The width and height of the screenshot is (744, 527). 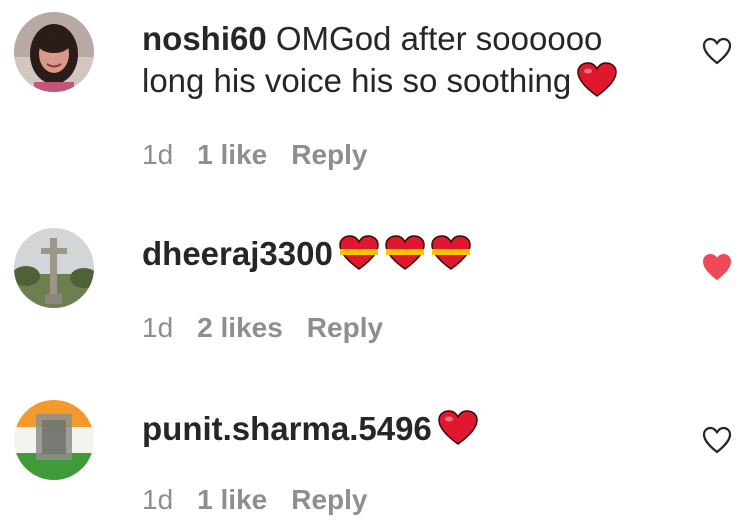 I want to click on comment-text: noshi60 OMGod after soooooo, so click(x=372, y=39).